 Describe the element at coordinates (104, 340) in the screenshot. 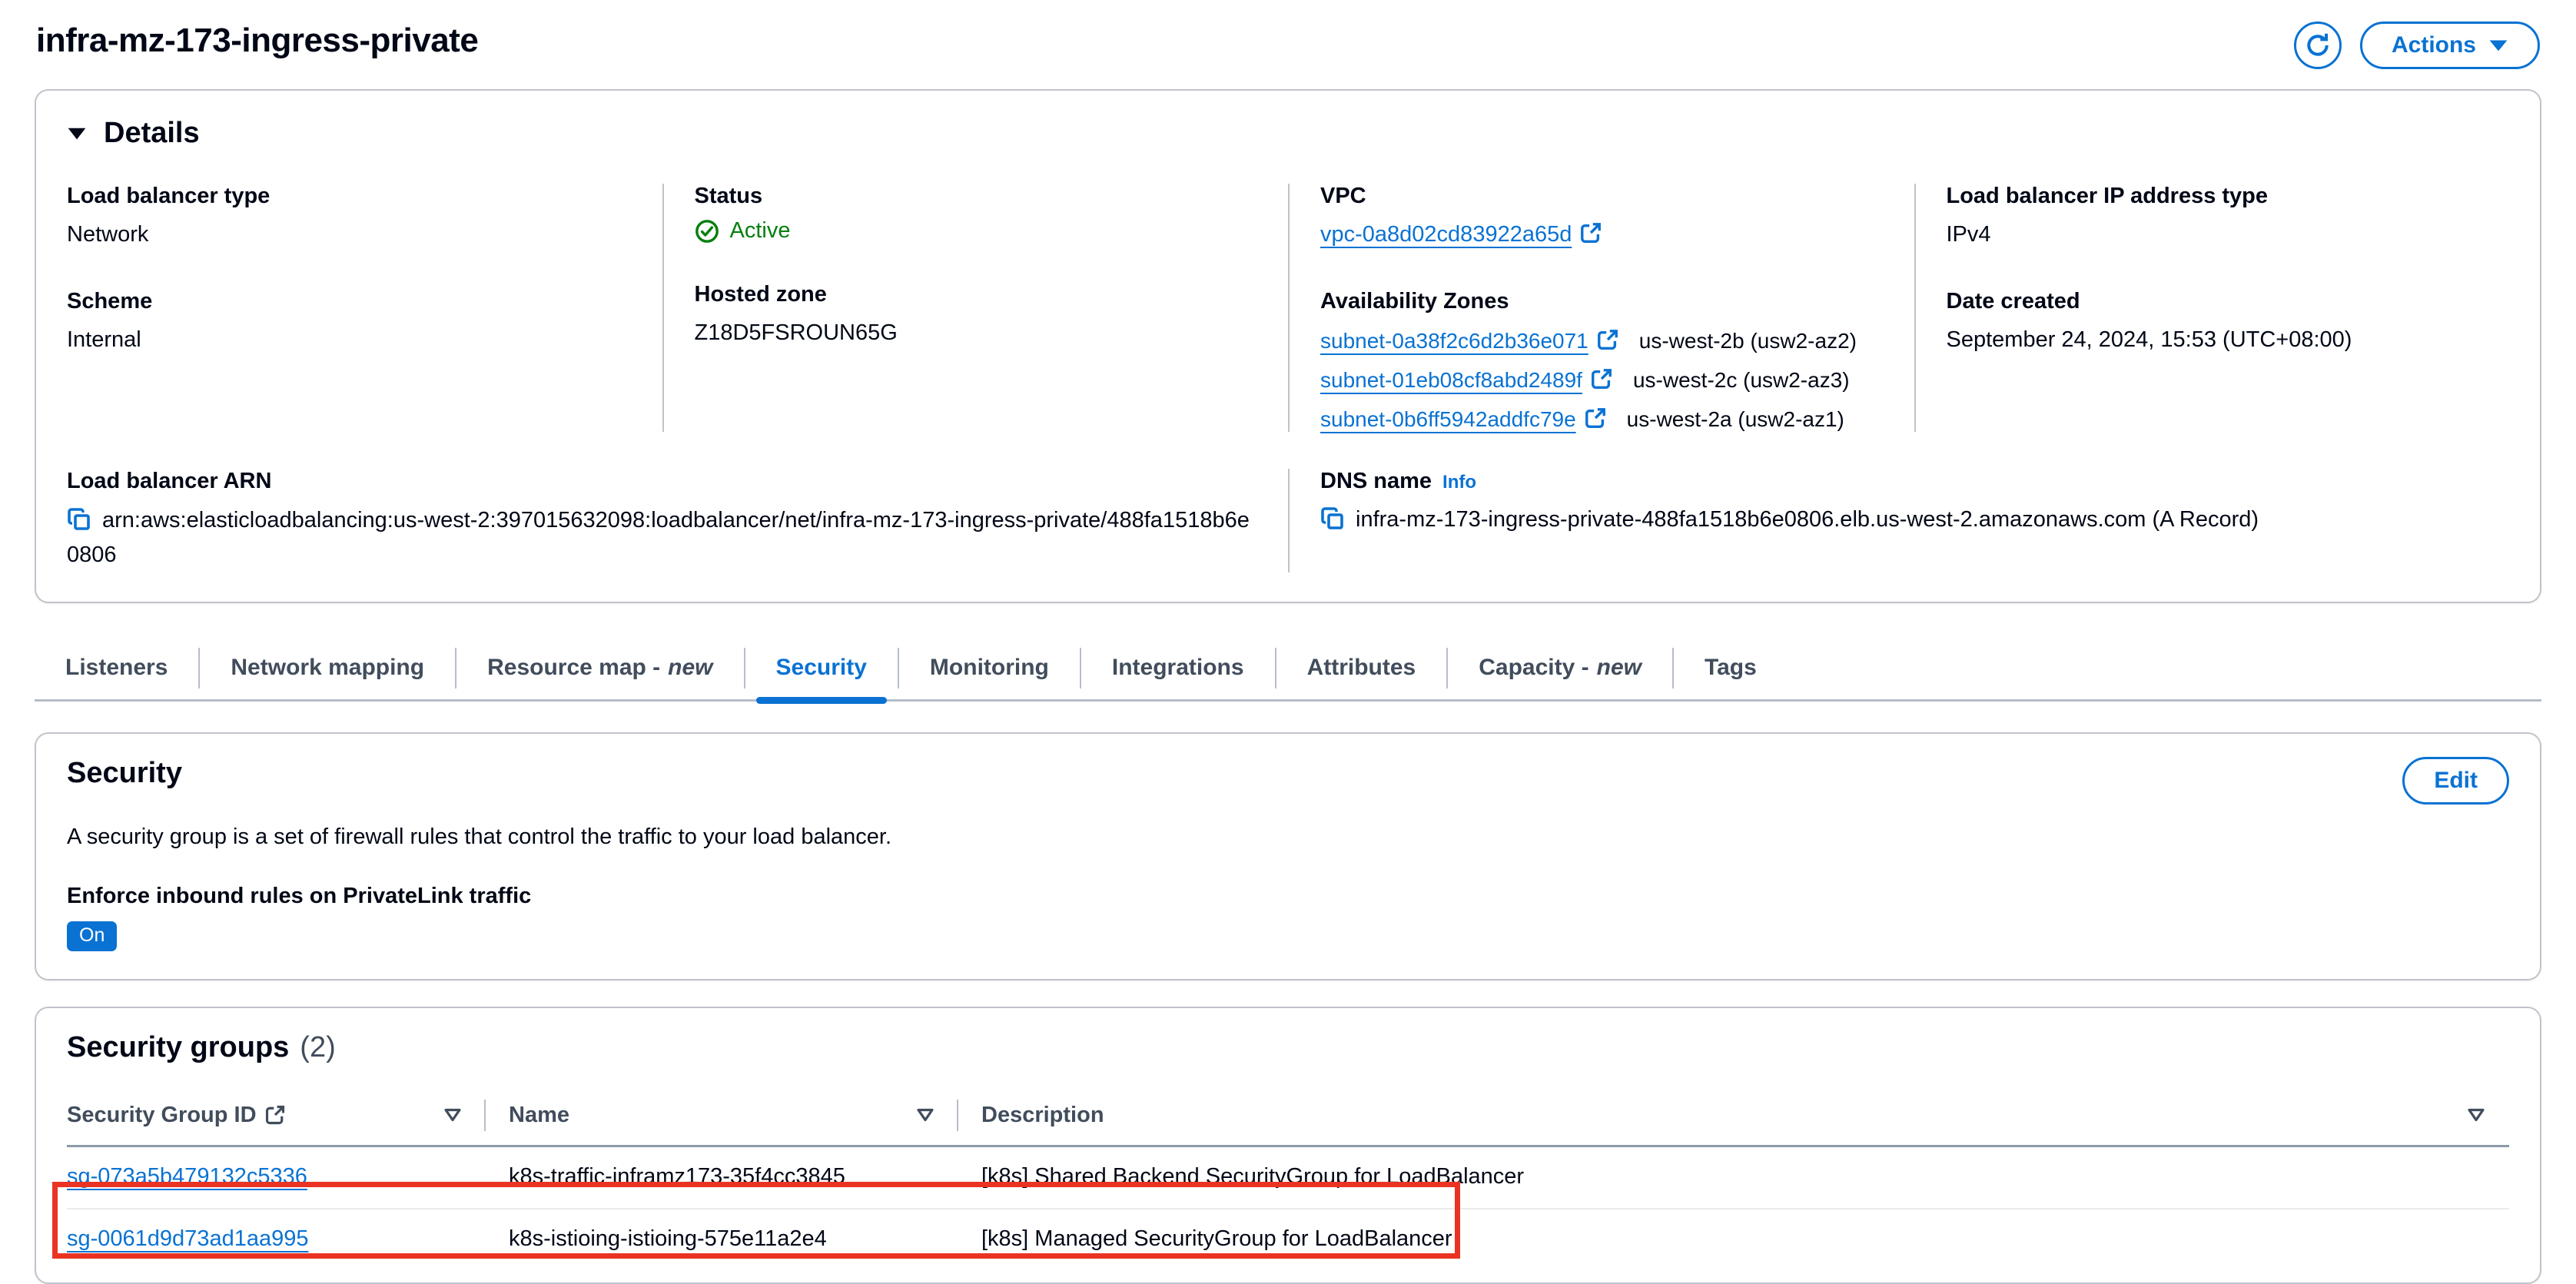

I see `field-value: Internal` at that location.